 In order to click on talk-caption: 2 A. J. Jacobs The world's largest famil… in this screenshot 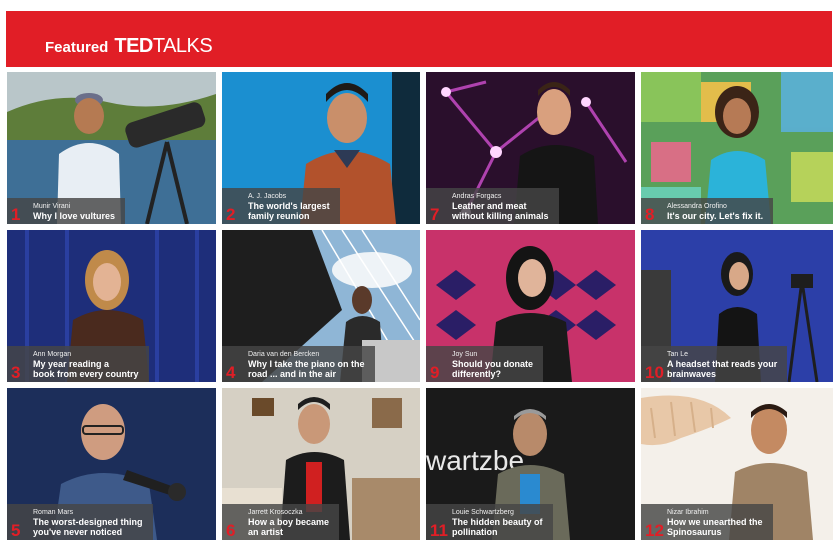, I will do `click(281, 206)`.